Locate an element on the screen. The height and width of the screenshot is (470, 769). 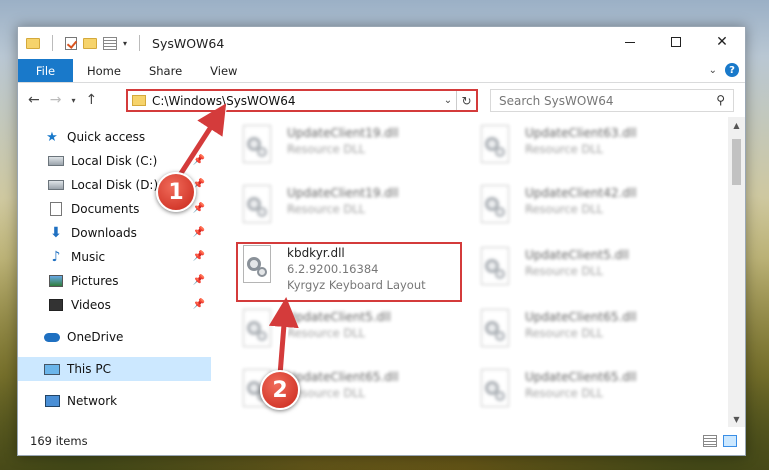
sidebar-item-downloads: ⬇ Downloads 📌 is located at coordinates (114, 233).